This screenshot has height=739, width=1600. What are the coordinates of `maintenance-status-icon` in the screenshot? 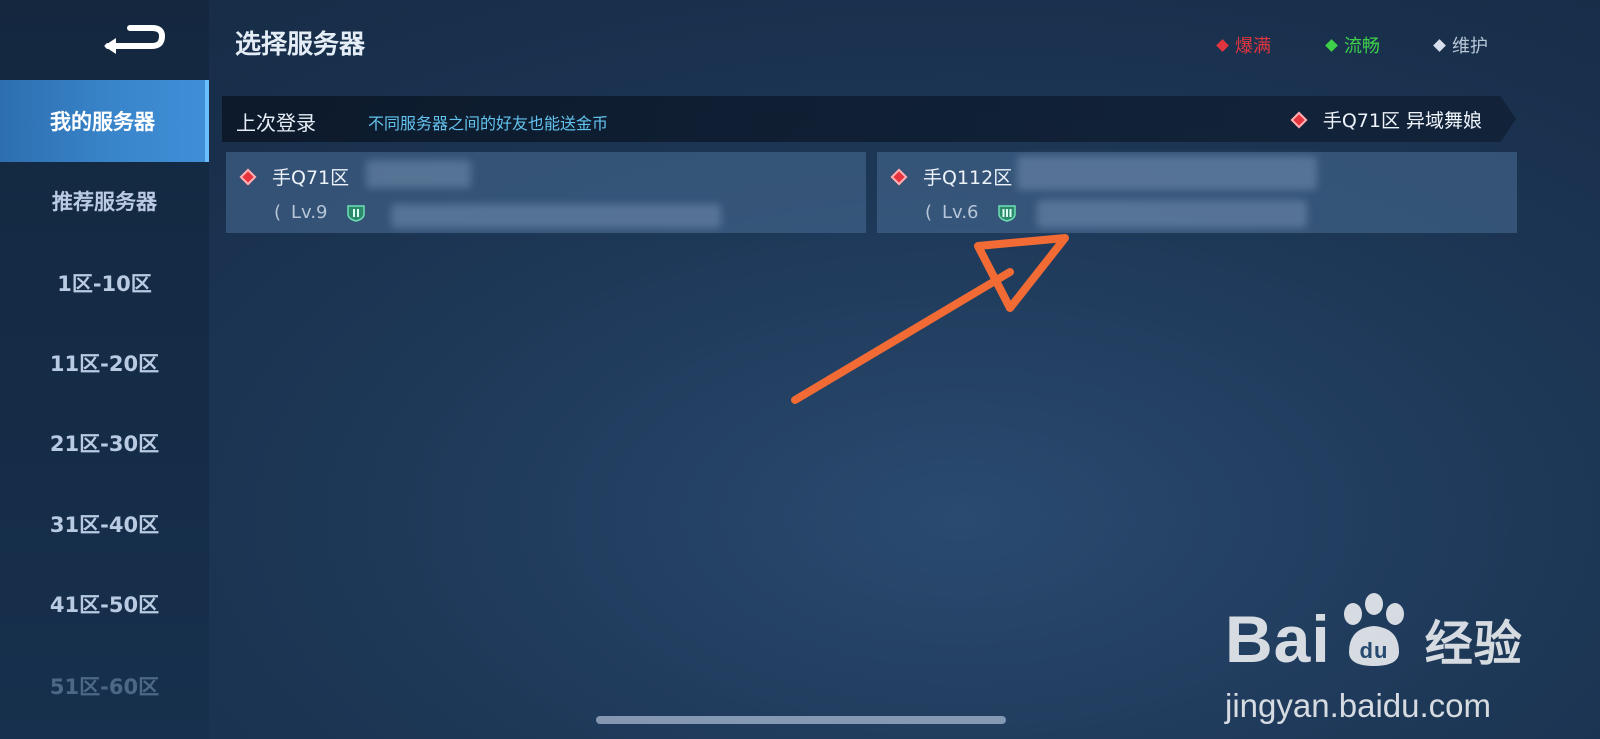 It's located at (1439, 45).